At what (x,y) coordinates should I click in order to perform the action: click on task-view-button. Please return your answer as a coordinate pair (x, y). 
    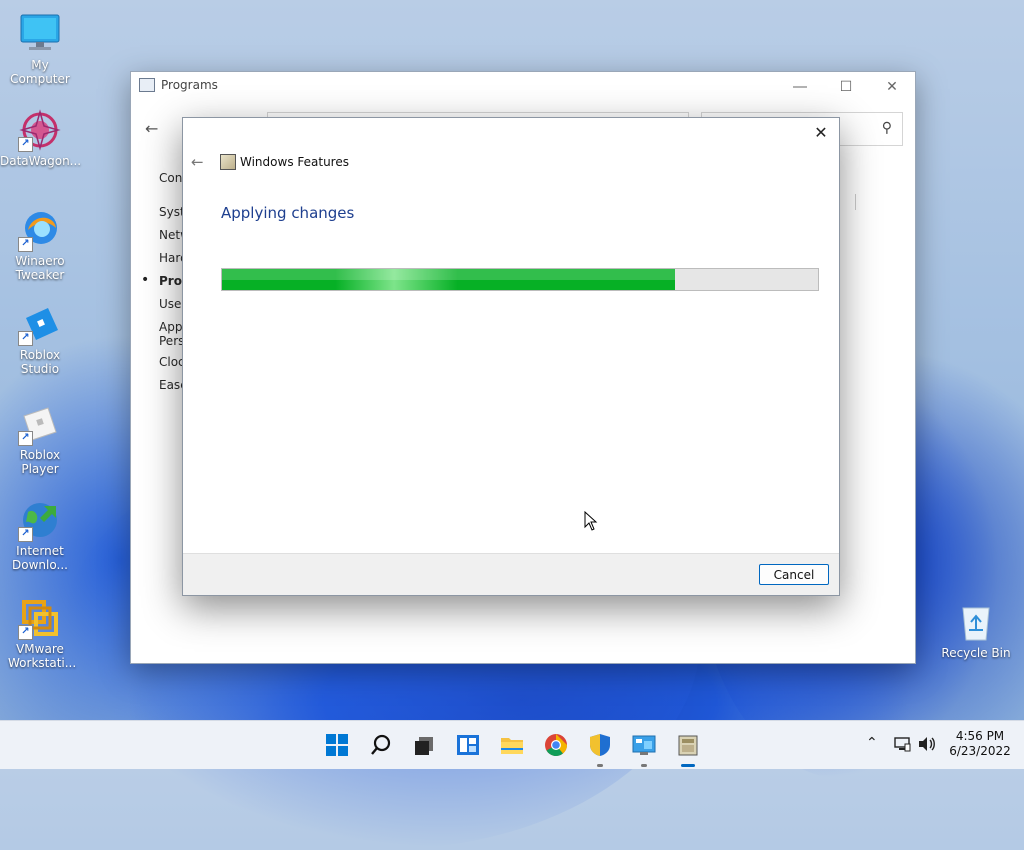
    Looking at the image, I should click on (424, 745).